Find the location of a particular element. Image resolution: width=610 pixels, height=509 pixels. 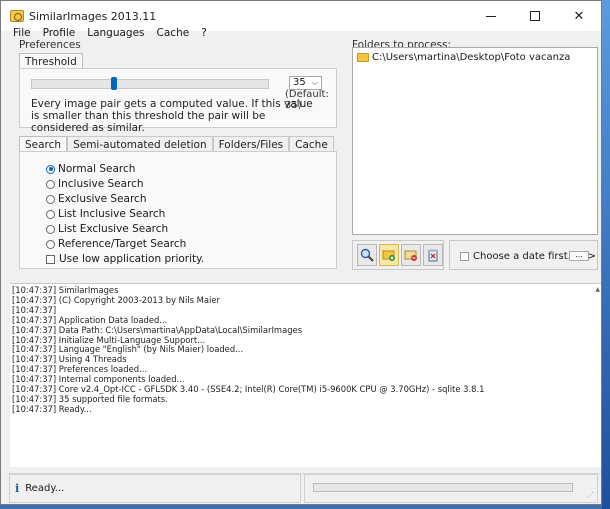

add-folder-icon is located at coordinates (388, 255).